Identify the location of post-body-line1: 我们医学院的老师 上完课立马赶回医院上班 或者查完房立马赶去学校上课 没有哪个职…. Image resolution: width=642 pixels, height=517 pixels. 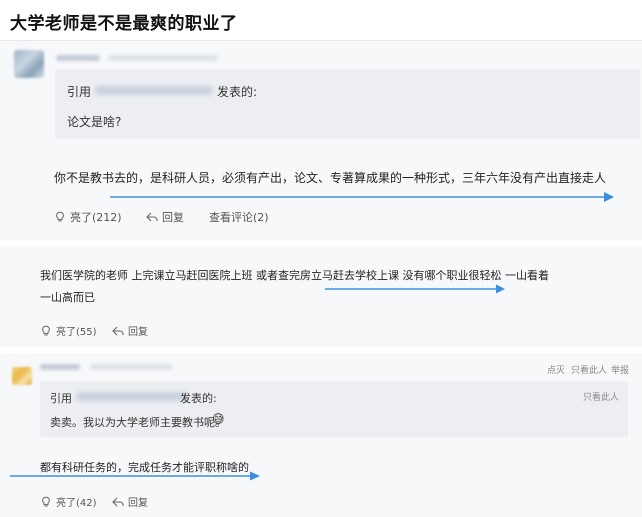
(294, 275).